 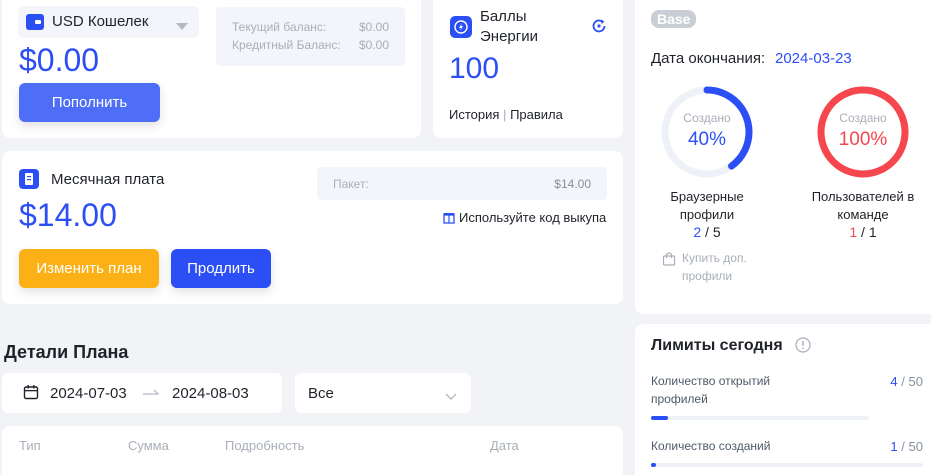 I want to click on members-label-line2: команде, so click(x=863, y=214).